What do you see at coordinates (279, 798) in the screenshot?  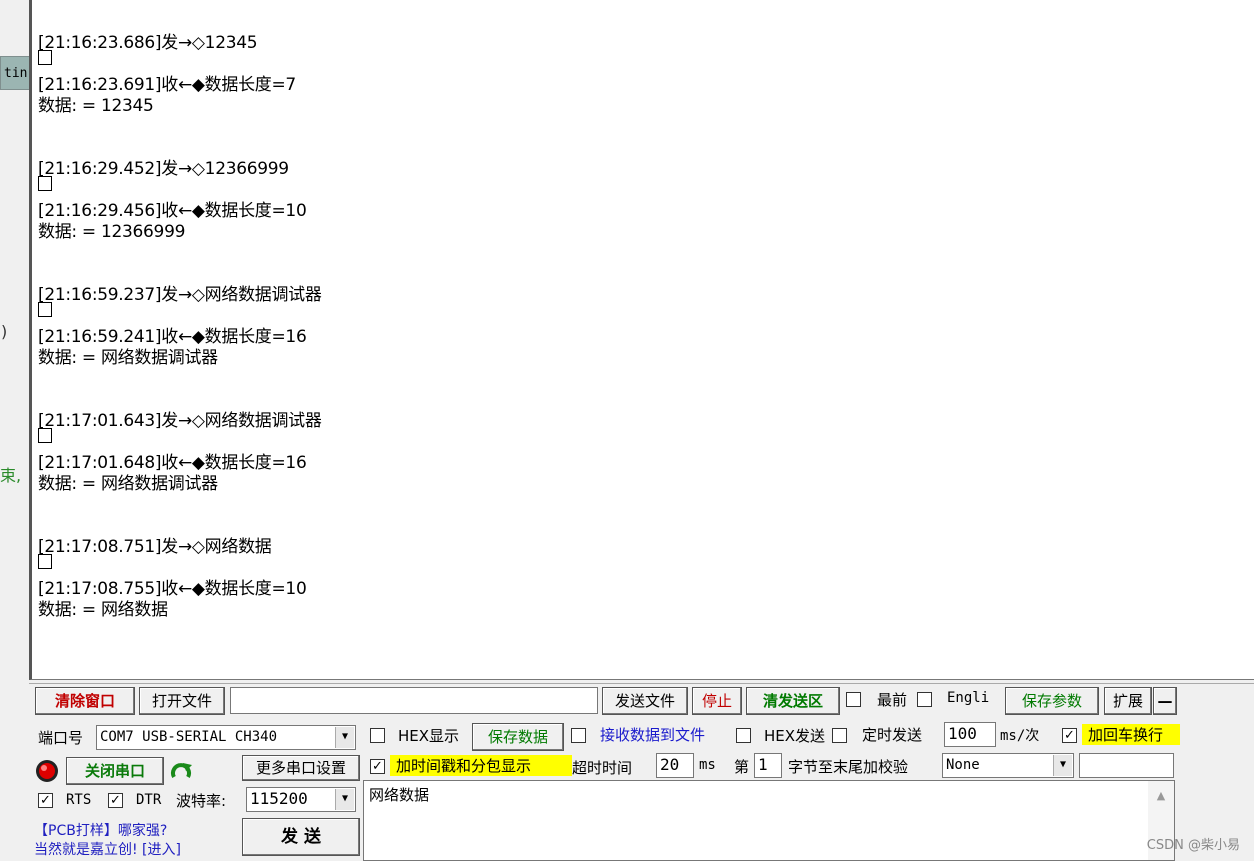 I see `baud-value: 115200` at bounding box center [279, 798].